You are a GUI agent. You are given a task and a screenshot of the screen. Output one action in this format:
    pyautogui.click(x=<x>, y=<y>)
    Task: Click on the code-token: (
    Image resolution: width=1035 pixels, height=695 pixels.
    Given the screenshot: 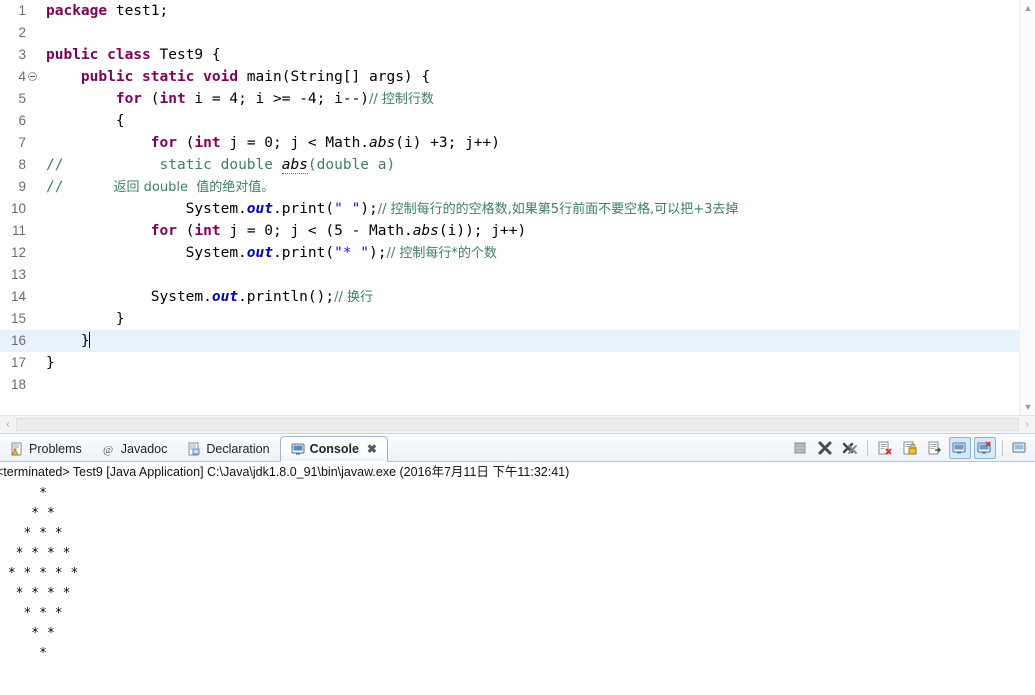 What is the action you would take?
    pyautogui.click(x=155, y=98)
    